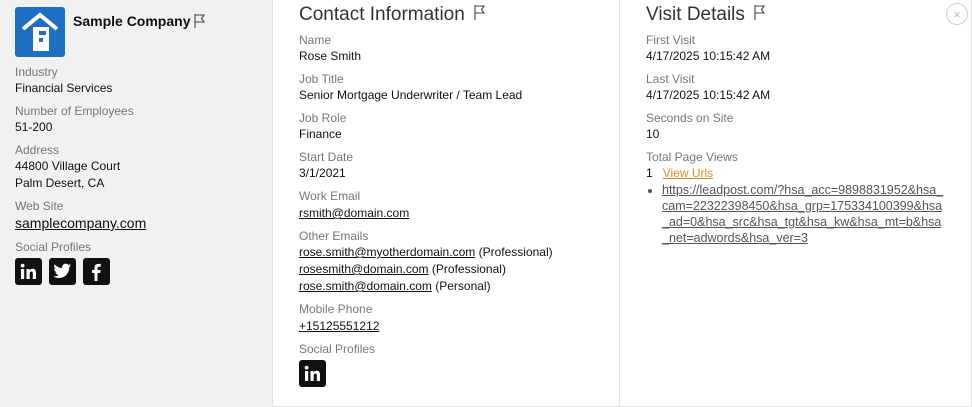  What do you see at coordinates (39, 206) in the screenshot?
I see `website-label: Web Site` at bounding box center [39, 206].